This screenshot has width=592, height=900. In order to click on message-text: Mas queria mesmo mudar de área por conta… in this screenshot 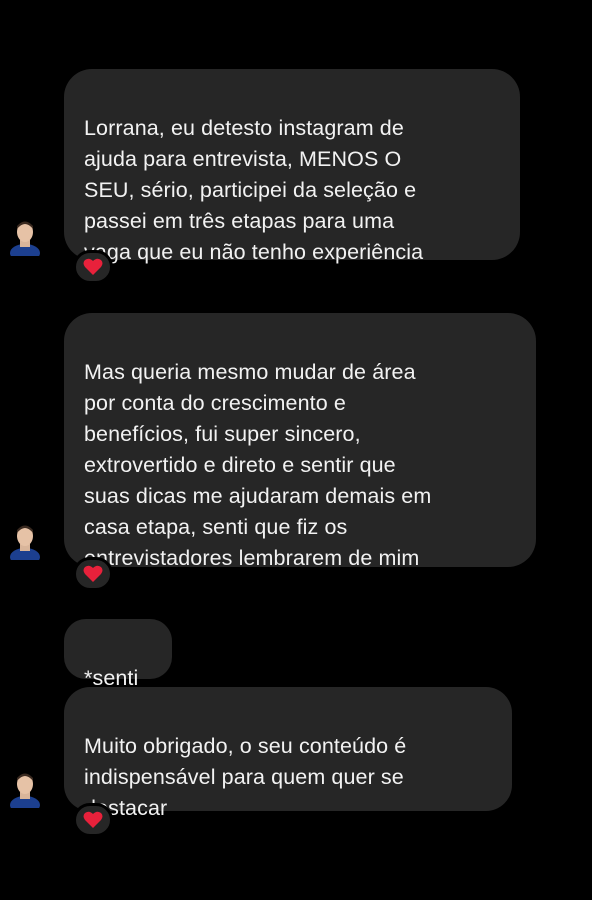, I will do `click(258, 465)`.